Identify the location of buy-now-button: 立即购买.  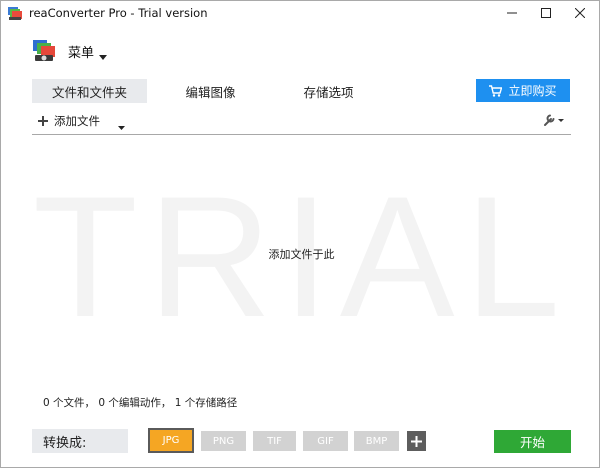
(523, 90).